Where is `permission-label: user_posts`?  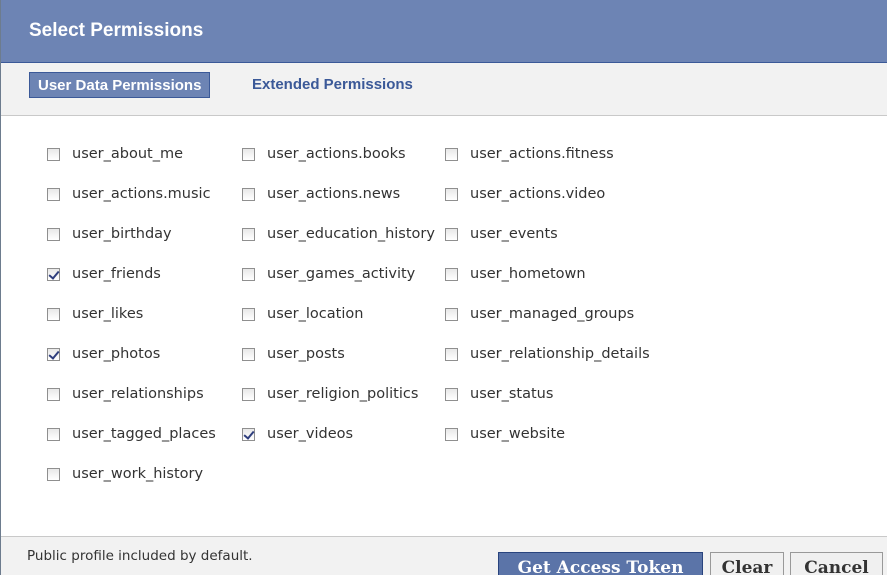 permission-label: user_posts is located at coordinates (306, 354).